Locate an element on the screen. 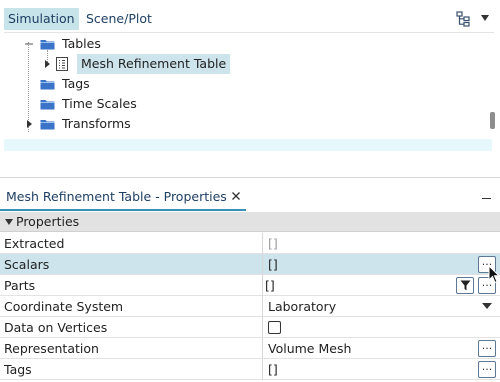 This screenshot has width=500, height=382. tab-simulation: Simulation is located at coordinates (41, 19).